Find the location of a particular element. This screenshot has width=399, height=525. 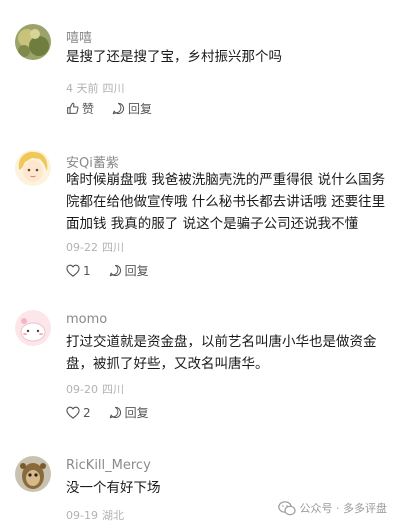

comment-actions: 赞 回复 is located at coordinates (118, 108).